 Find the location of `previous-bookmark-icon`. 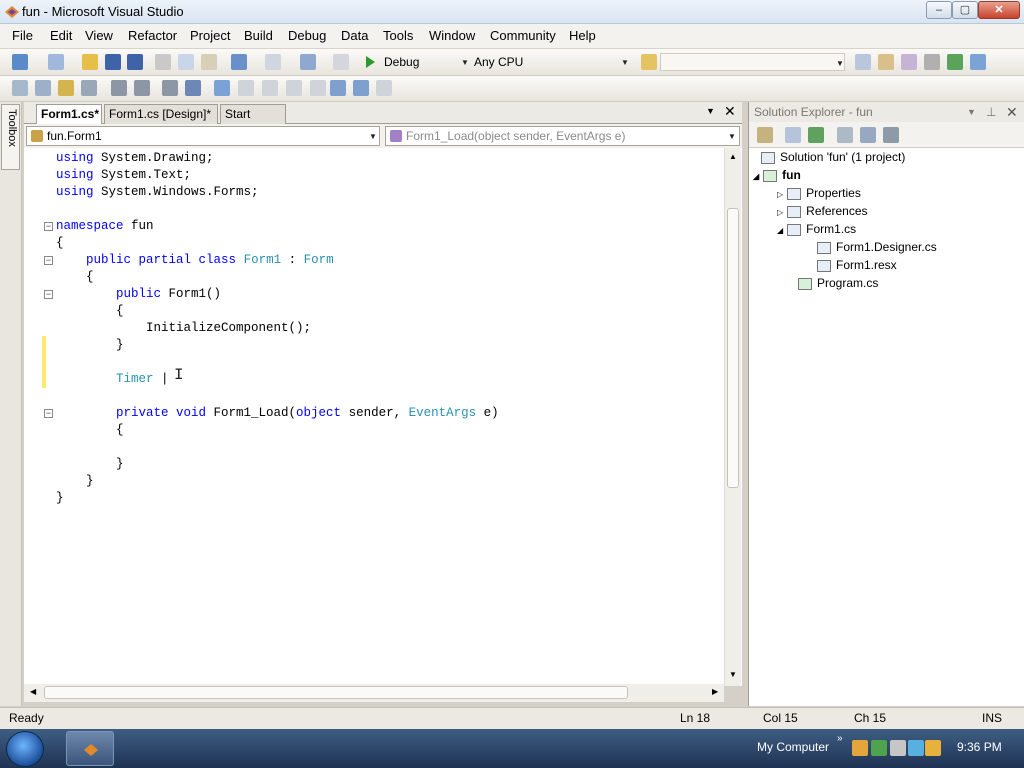

previous-bookmark-icon is located at coordinates (246, 88).